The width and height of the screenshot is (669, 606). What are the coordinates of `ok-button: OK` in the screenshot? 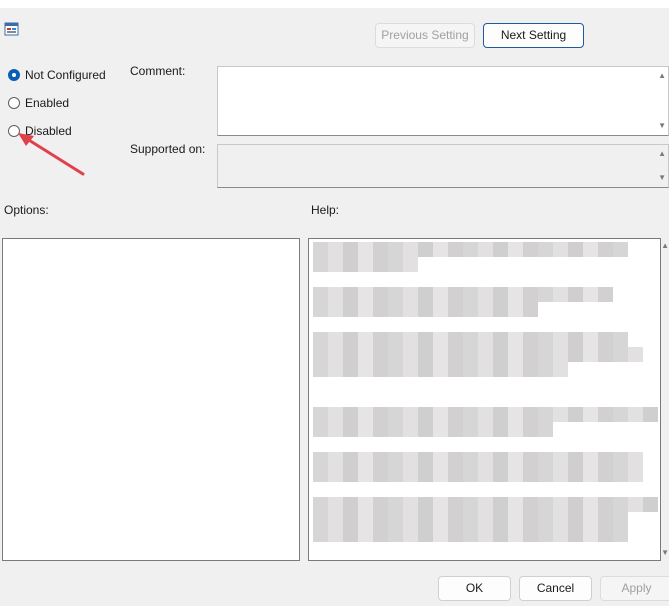 It's located at (474, 588).